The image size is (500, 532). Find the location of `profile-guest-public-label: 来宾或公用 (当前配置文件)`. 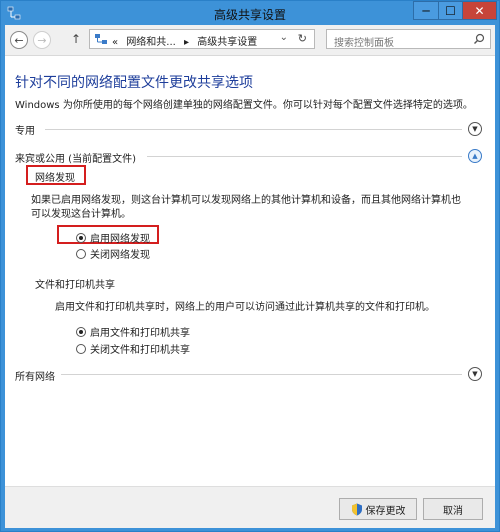

profile-guest-public-label: 来宾或公用 (当前配置文件) is located at coordinates (75, 157).